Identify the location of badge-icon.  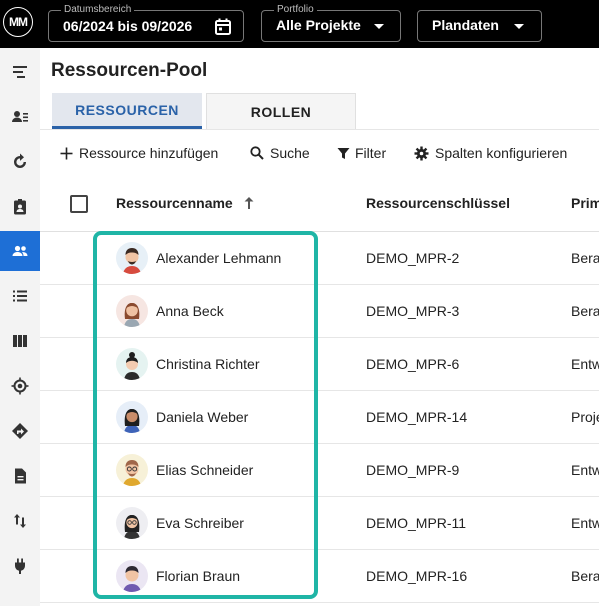
(20, 207).